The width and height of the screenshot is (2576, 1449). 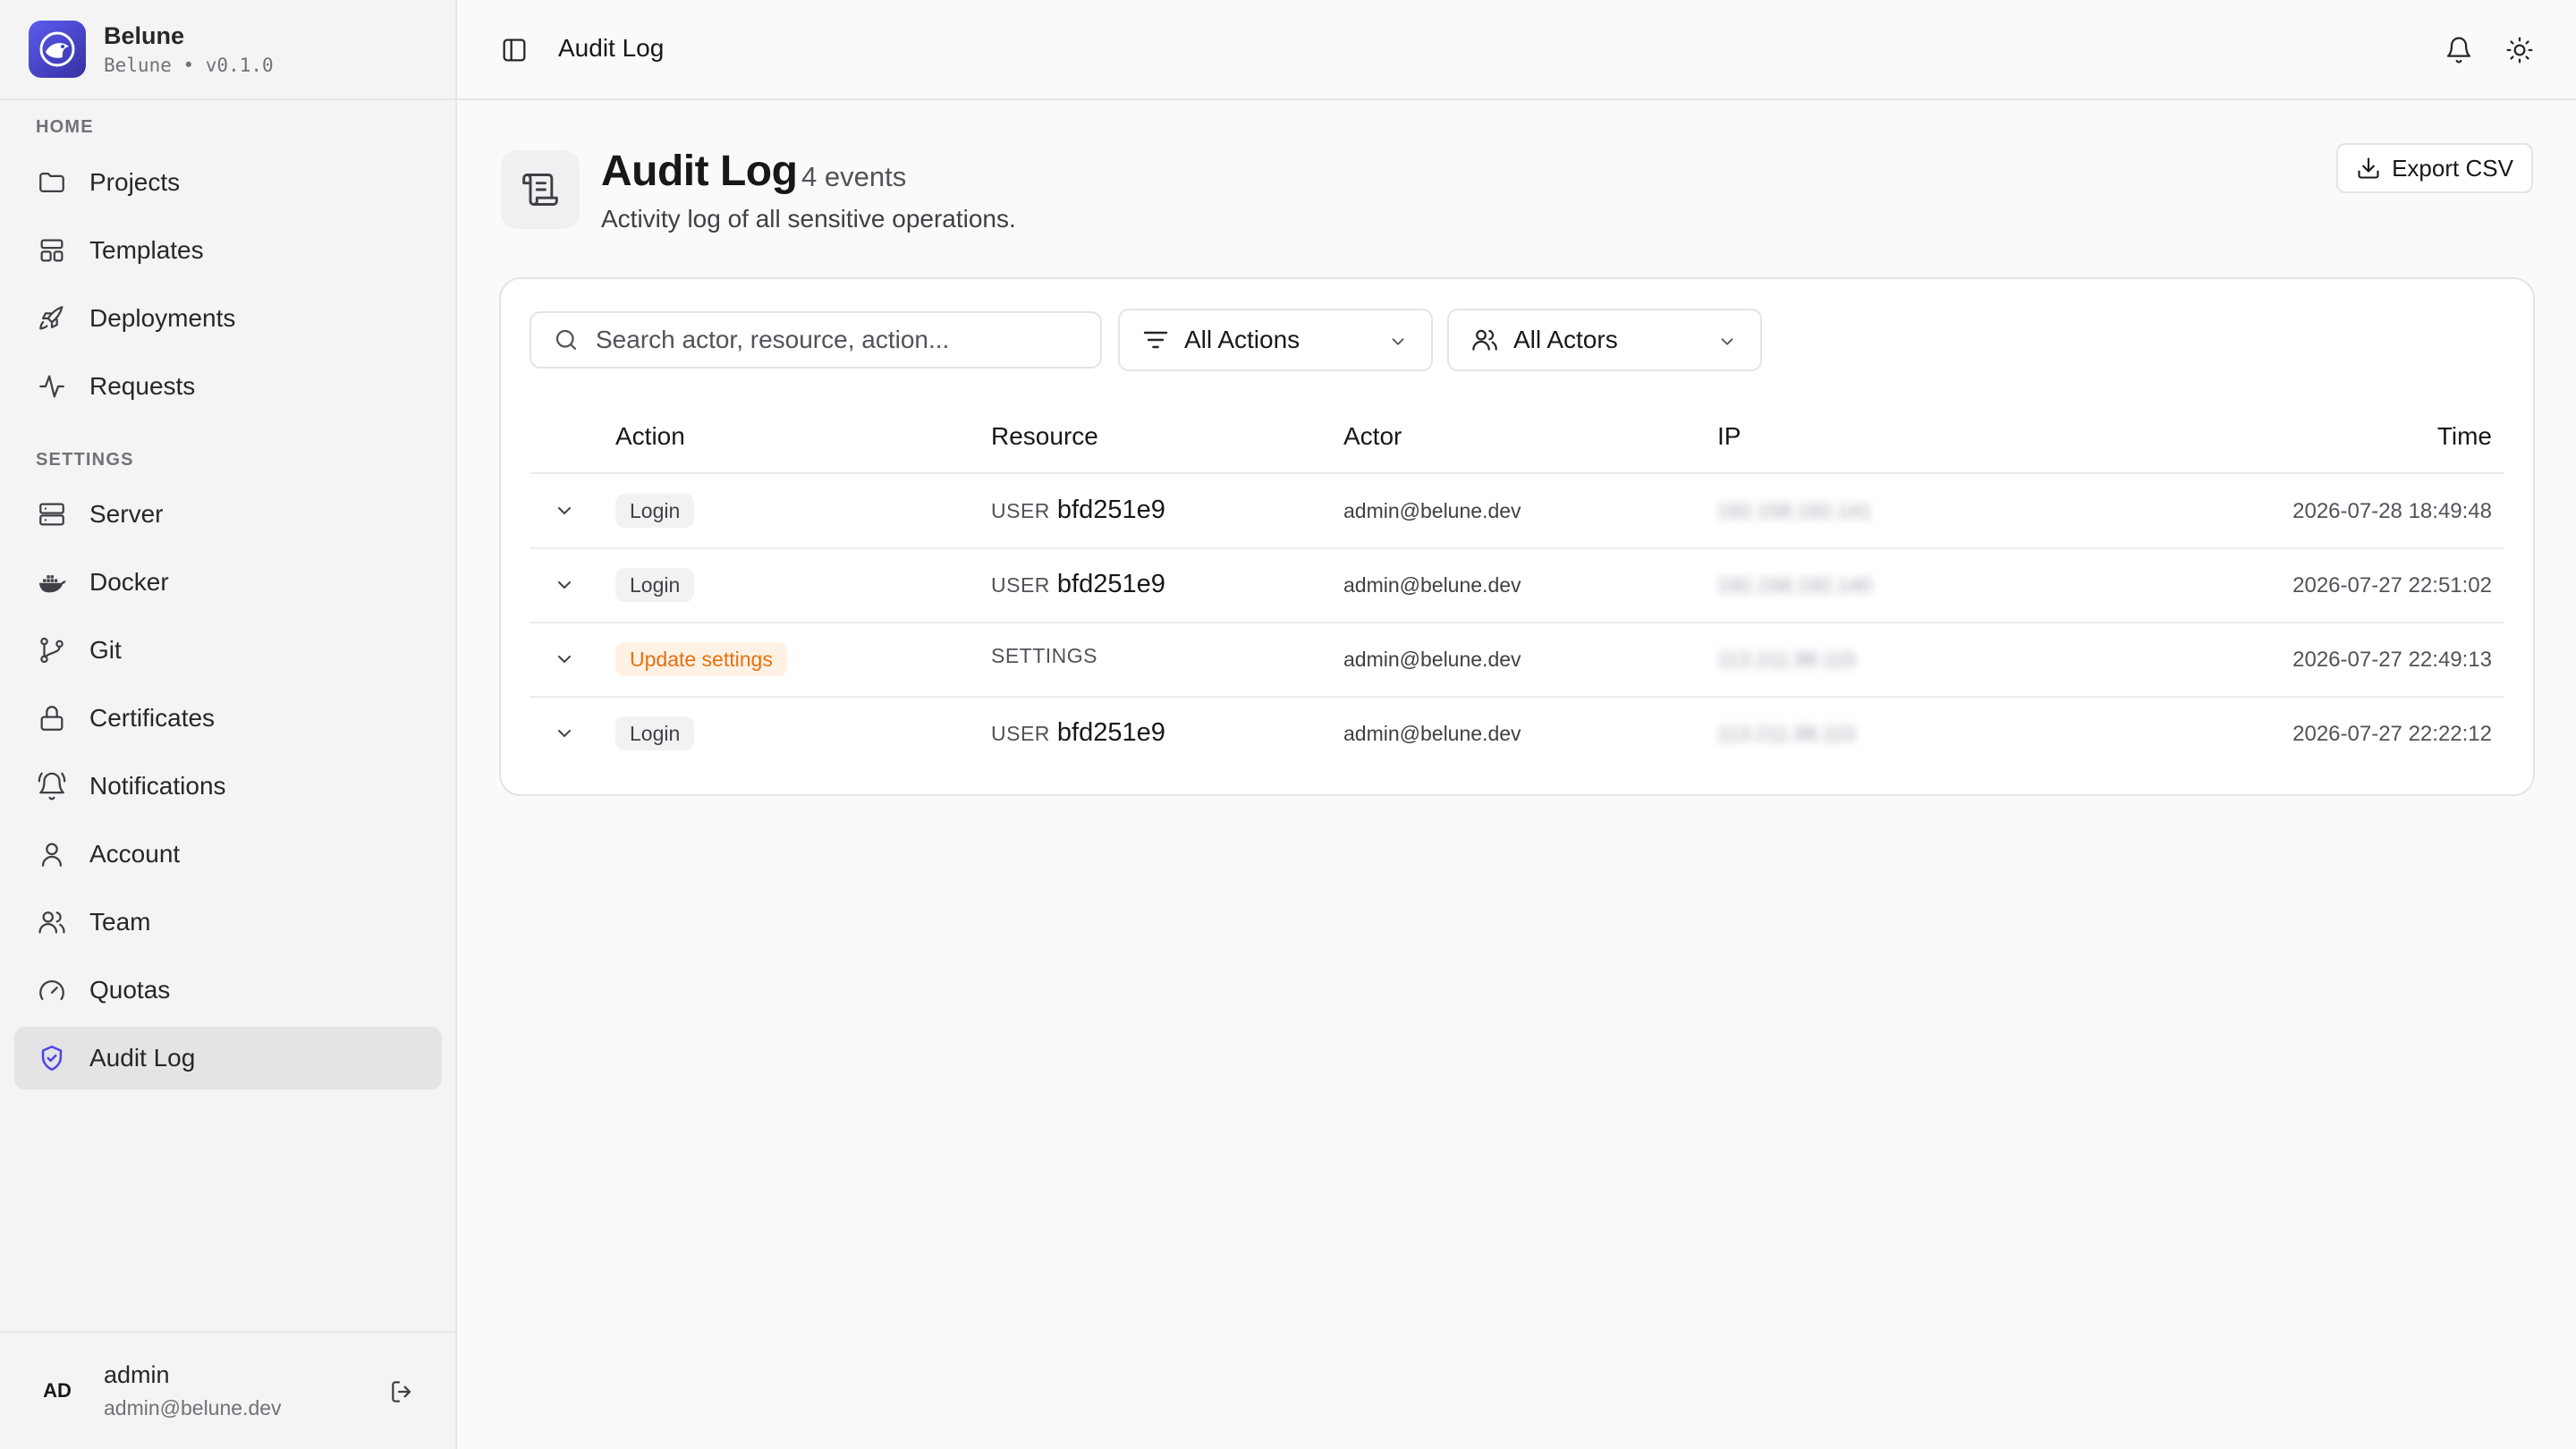 I want to click on sidebar-item-git: Git, so click(x=228, y=650).